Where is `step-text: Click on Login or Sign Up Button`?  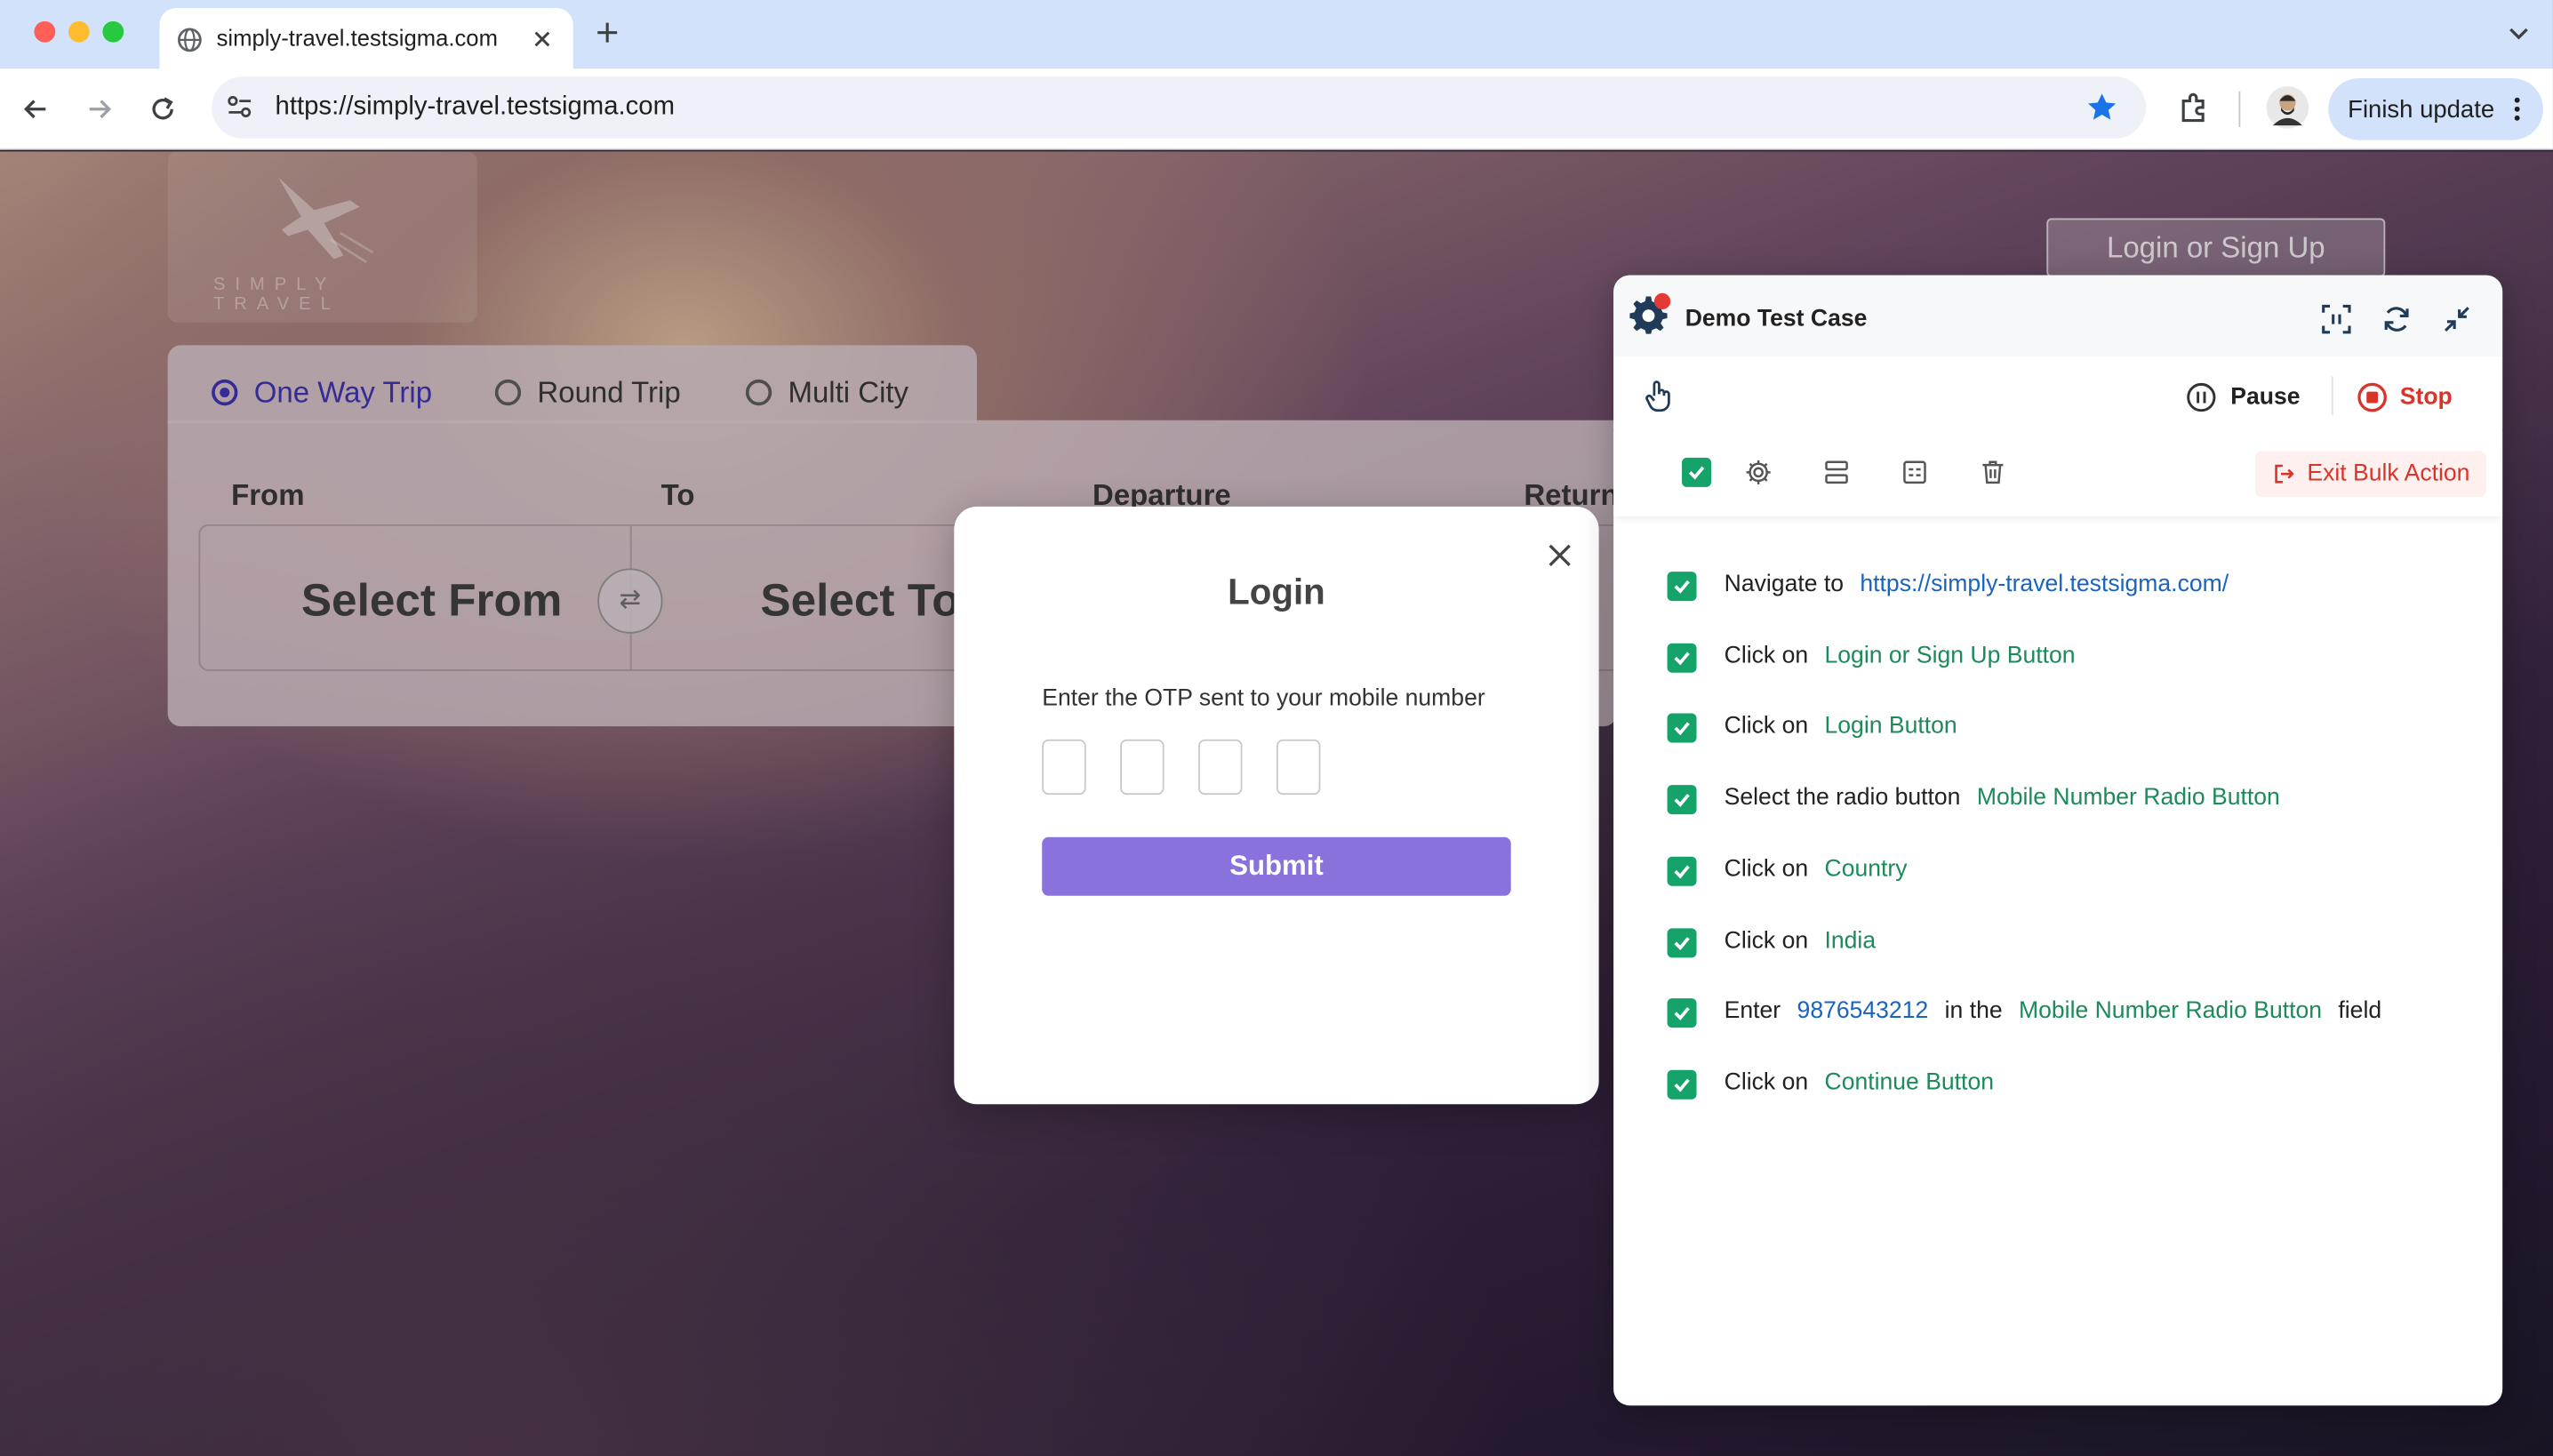 step-text: Click on Login or Sign Up Button is located at coordinates (1900, 656).